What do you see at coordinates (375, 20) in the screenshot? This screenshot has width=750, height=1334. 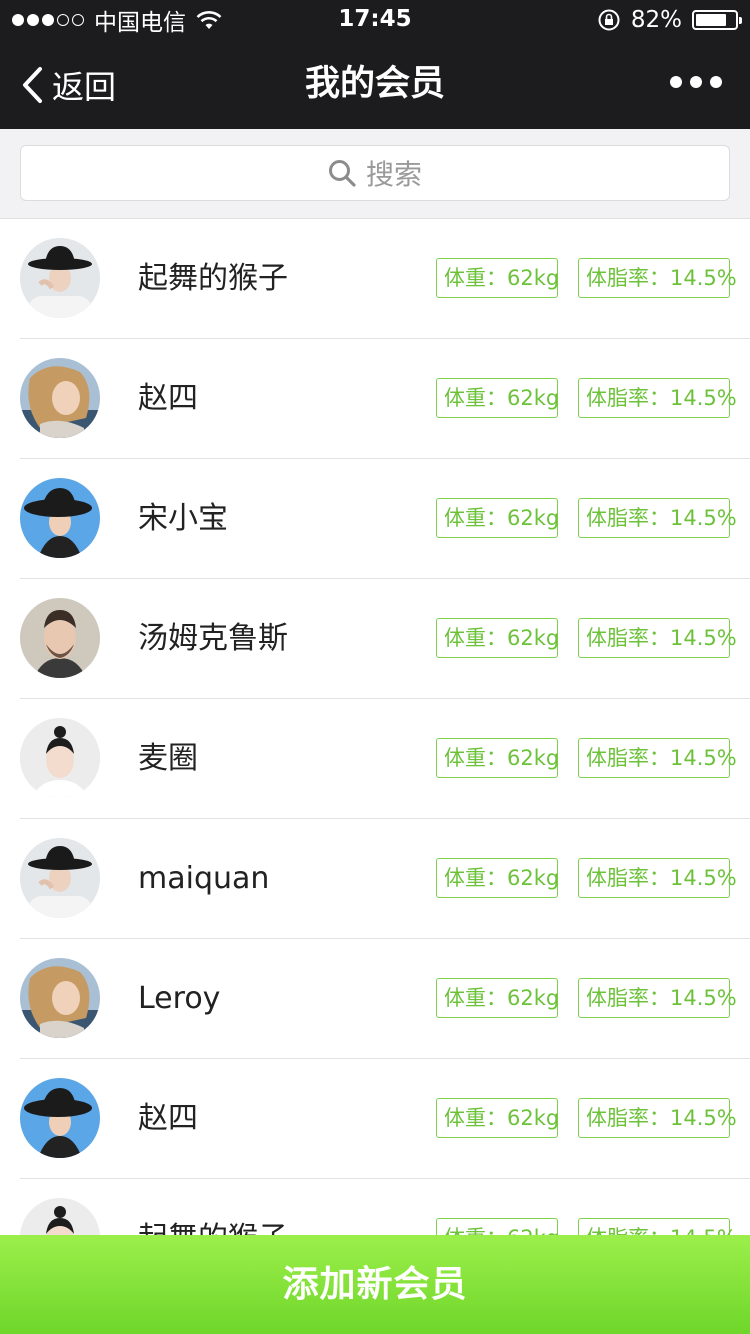 I see `status-bar: 中国电信 17:45 82%` at bounding box center [375, 20].